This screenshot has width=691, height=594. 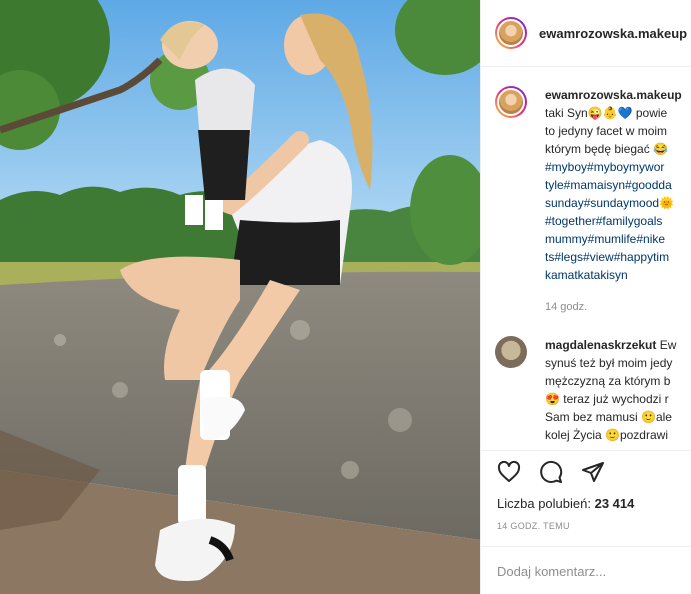 I want to click on likes-summary: Liczba polubień: 23 414, so click(x=565, y=503).